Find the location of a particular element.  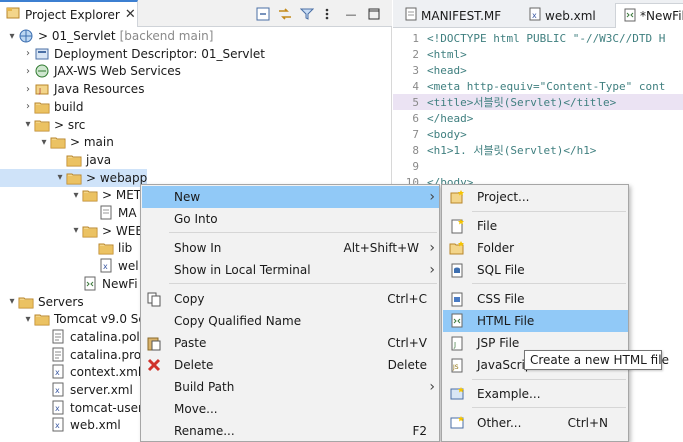

code-line: 3 <head> is located at coordinates (538, 70).